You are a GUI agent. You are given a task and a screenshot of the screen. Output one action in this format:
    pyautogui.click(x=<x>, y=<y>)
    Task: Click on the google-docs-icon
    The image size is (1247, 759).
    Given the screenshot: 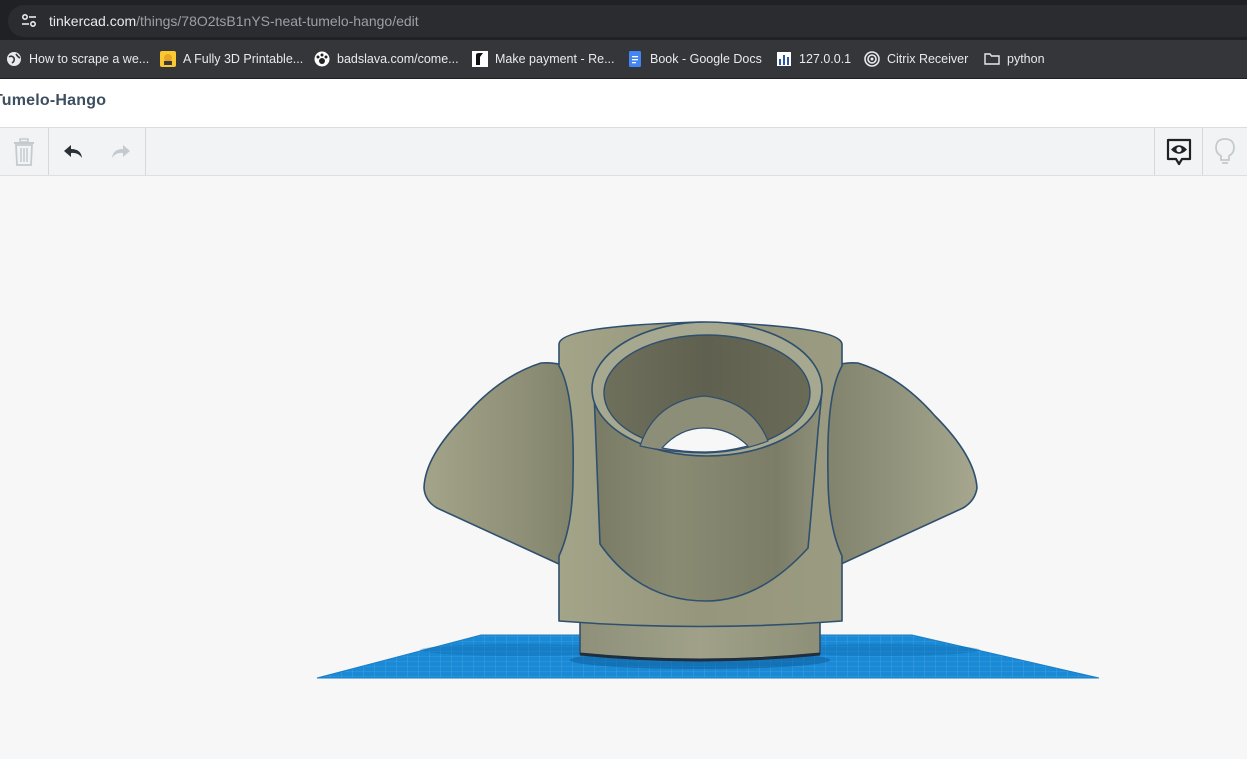 What is the action you would take?
    pyautogui.click(x=635, y=59)
    